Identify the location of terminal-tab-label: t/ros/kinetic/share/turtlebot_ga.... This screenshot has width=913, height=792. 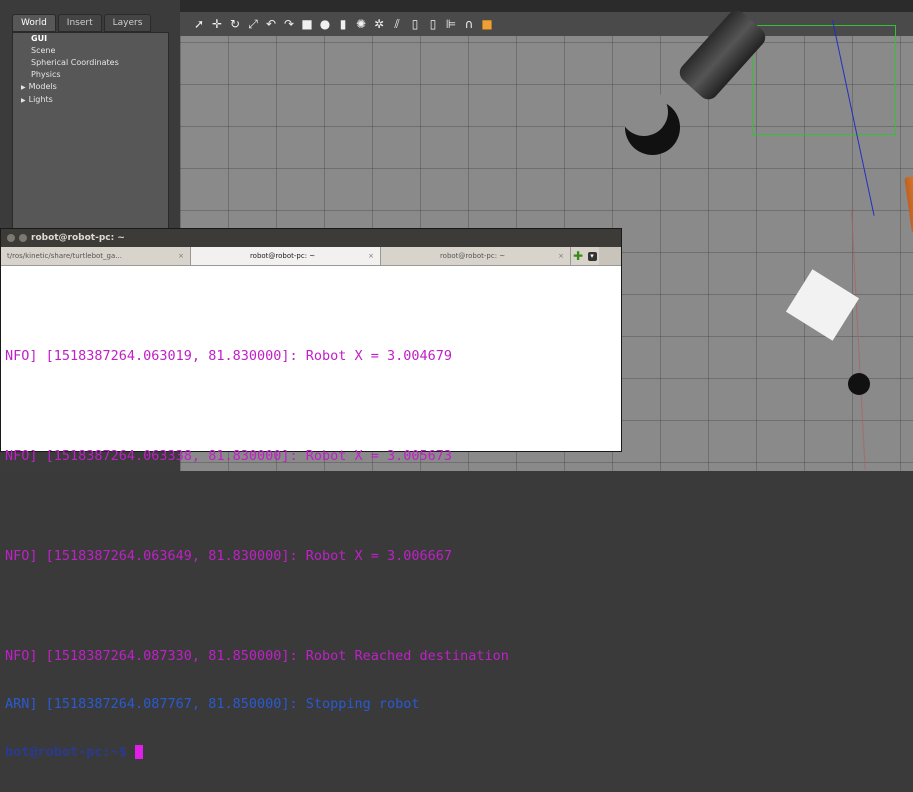
(64, 256).